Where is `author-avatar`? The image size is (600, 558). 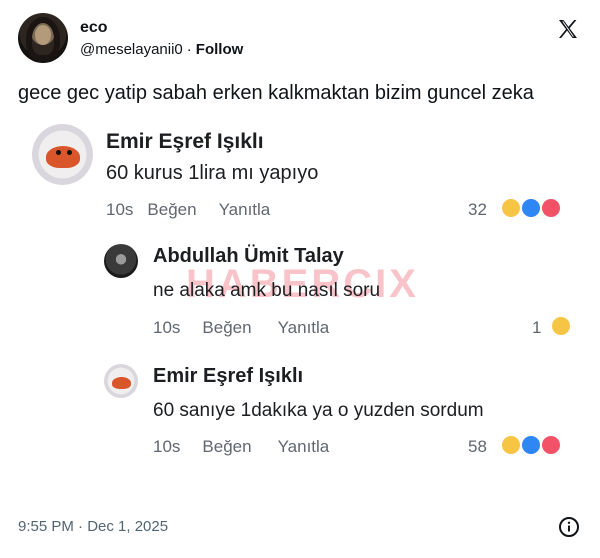
author-avatar is located at coordinates (43, 38).